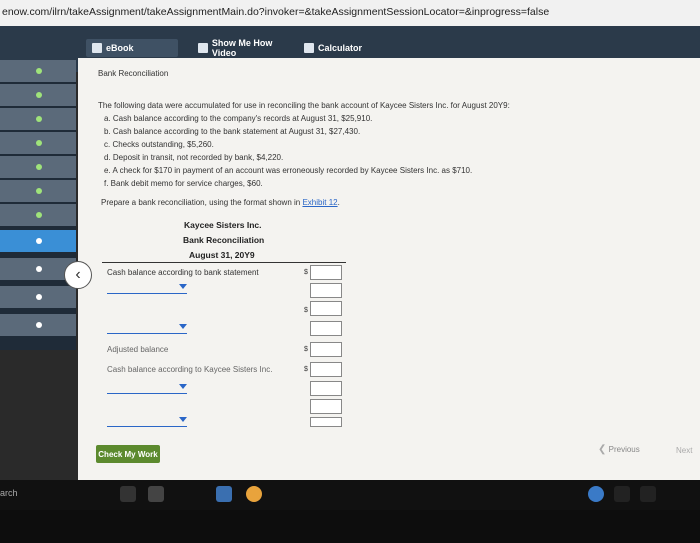 The width and height of the screenshot is (700, 543). I want to click on calculator-label: Calculator, so click(340, 48).